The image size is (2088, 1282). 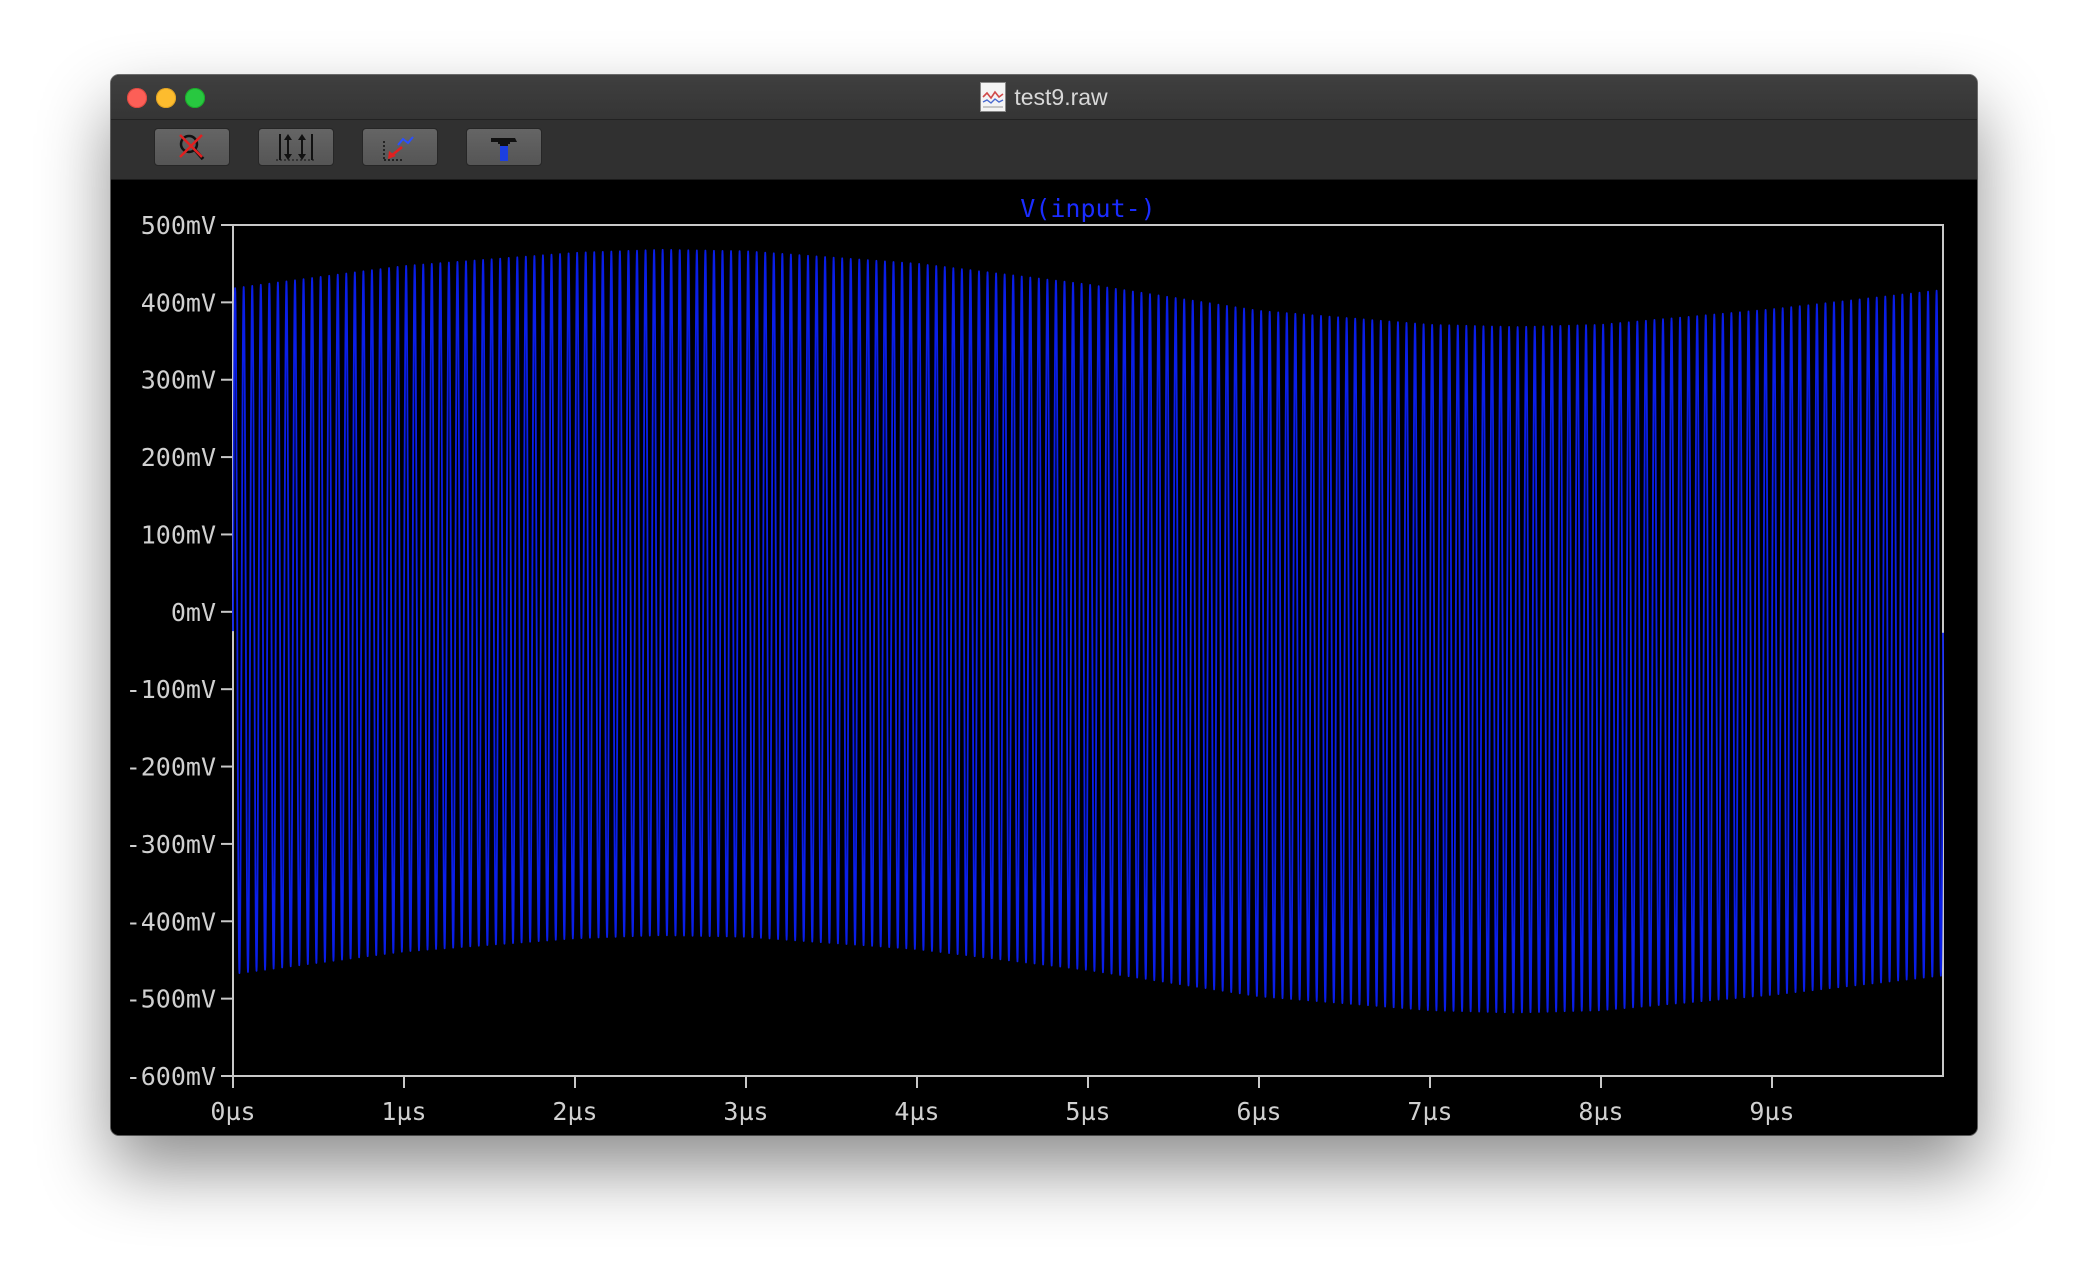 What do you see at coordinates (193, 612) in the screenshot?
I see `y-tick-label: 0mV` at bounding box center [193, 612].